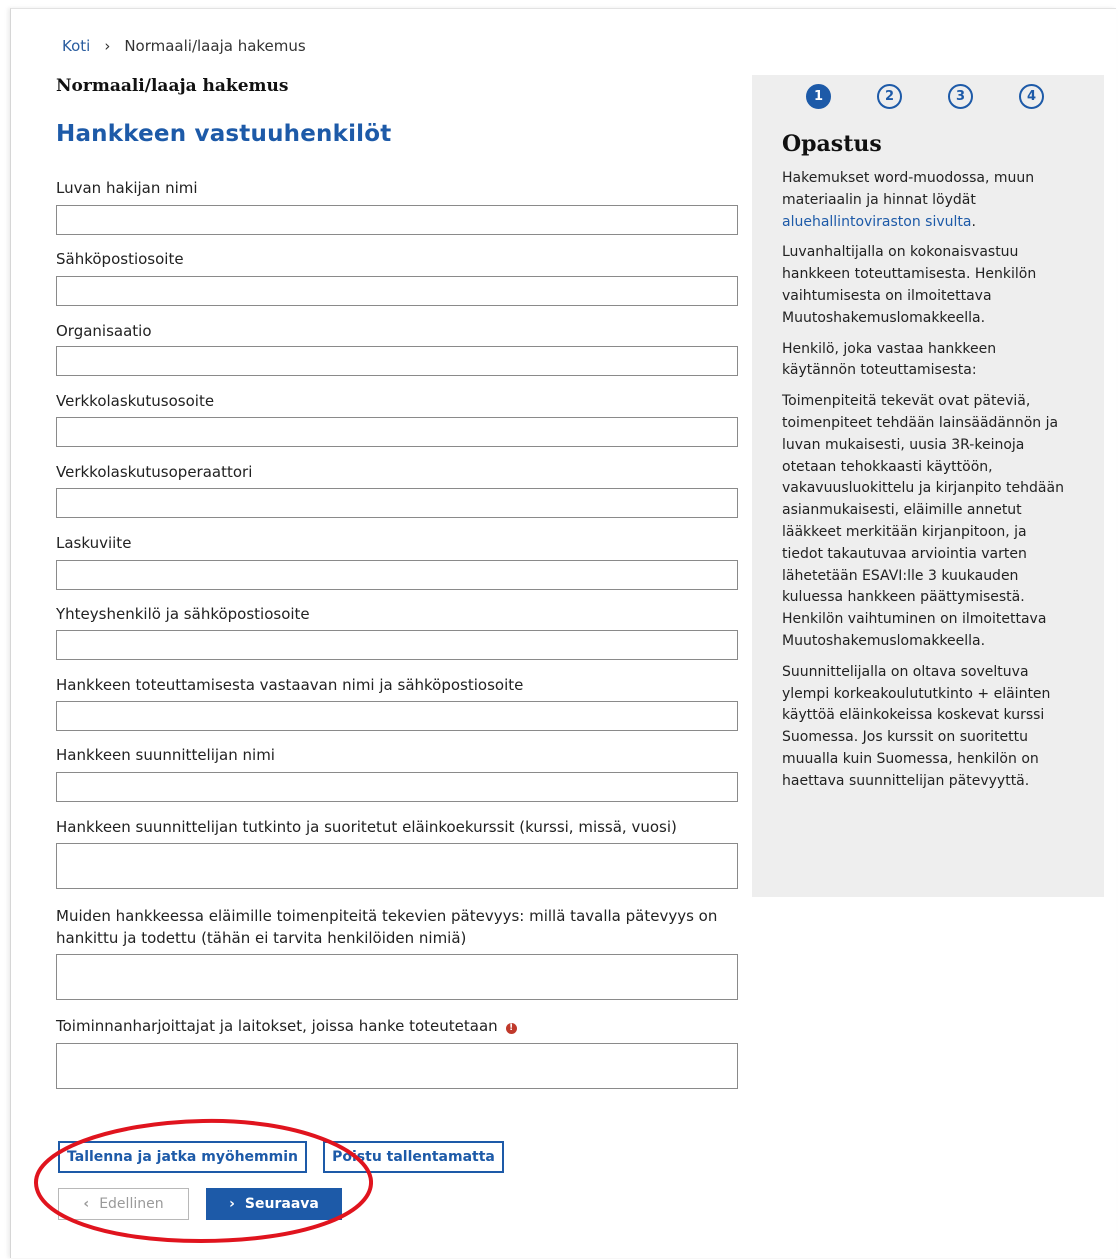 The image size is (1118, 1259). What do you see at coordinates (281, 1204) in the screenshot?
I see `next-label: Seuraava` at bounding box center [281, 1204].